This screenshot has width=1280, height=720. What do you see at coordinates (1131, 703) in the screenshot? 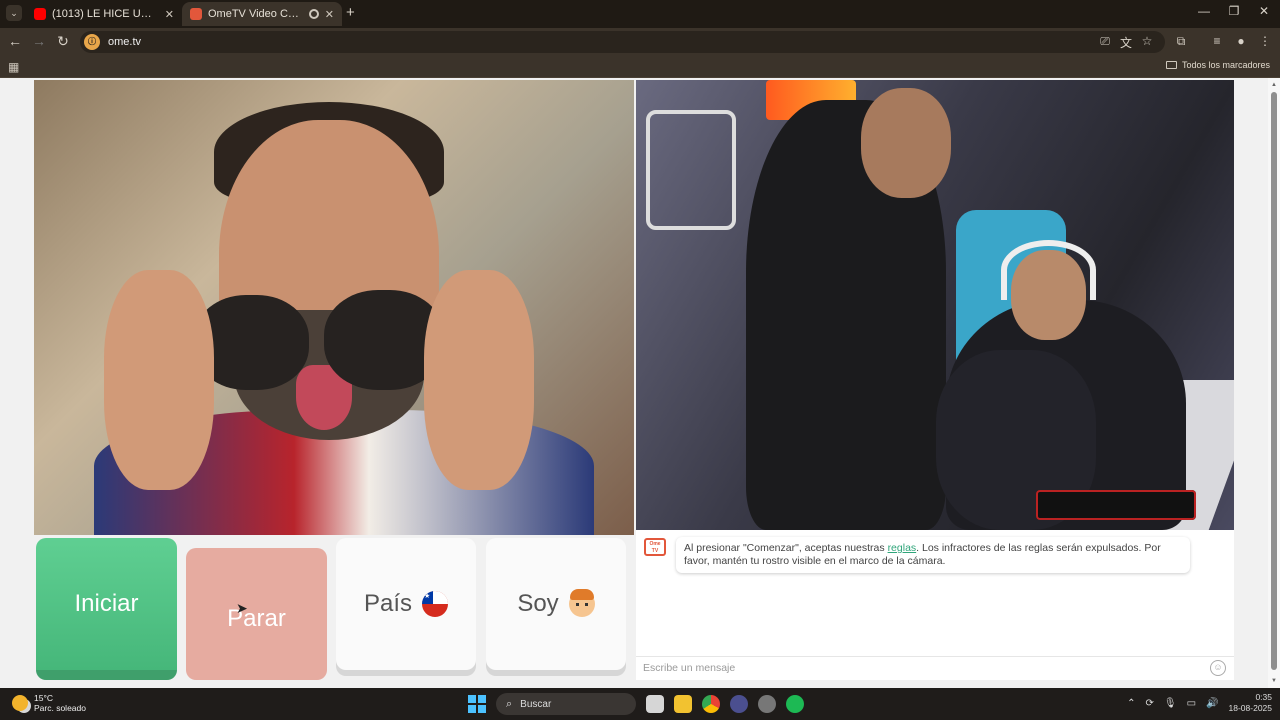
I see `tray-overflow-icon: ⌃` at bounding box center [1131, 703].